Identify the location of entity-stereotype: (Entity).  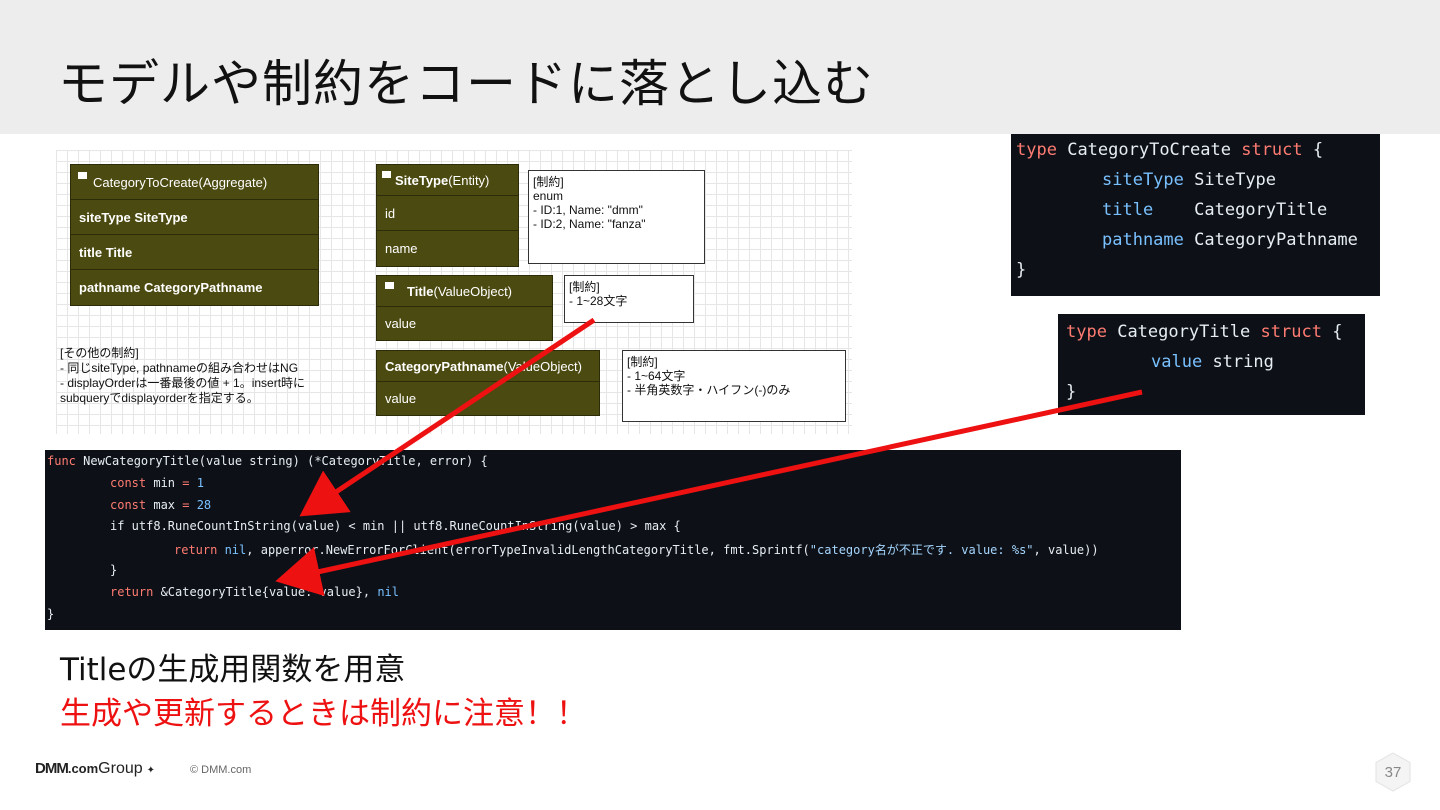
(469, 180).